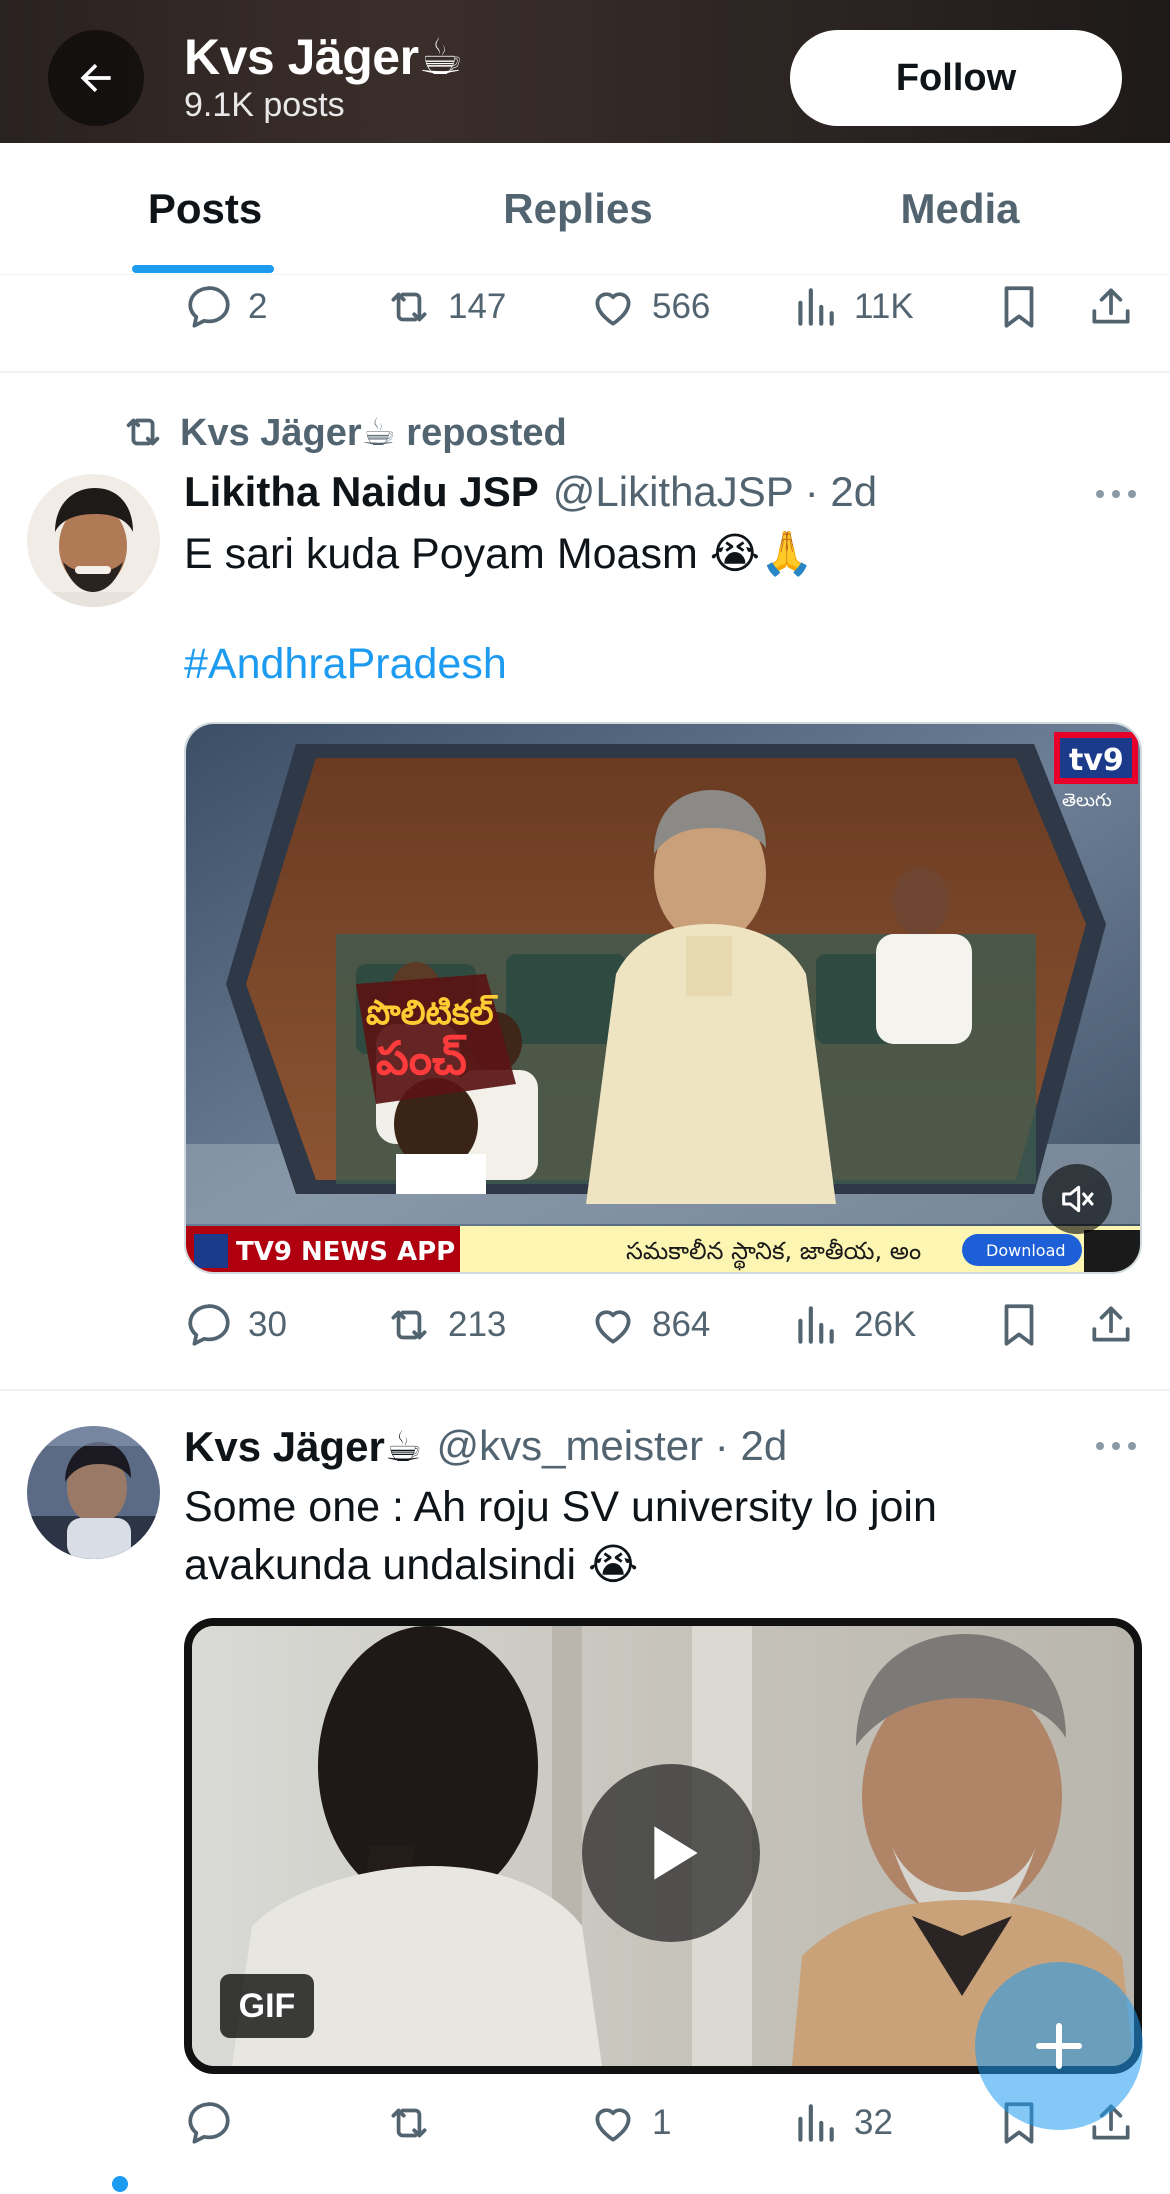 Image resolution: width=1170 pixels, height=2194 pixels. I want to click on post-text: E sari kuda Poyam Moasm 😭🙏, so click(499, 554).